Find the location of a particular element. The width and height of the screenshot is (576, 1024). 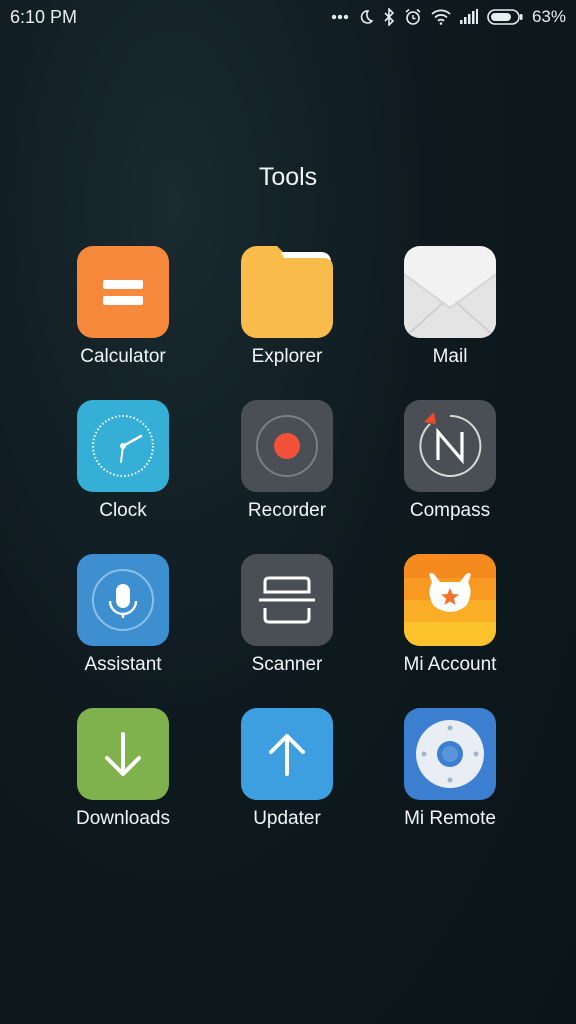

app-label: Recorder is located at coordinates (287, 510).